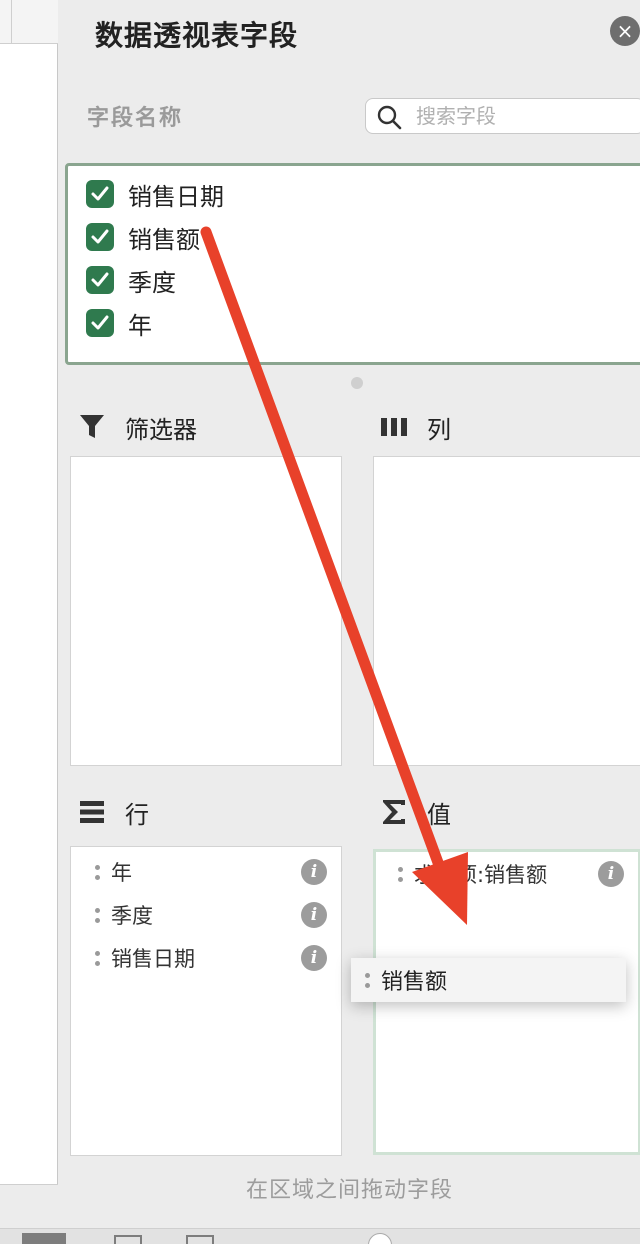 The width and height of the screenshot is (640, 1244). Describe the element at coordinates (506, 611) in the screenshot. I see `columns-drop-zone` at that location.